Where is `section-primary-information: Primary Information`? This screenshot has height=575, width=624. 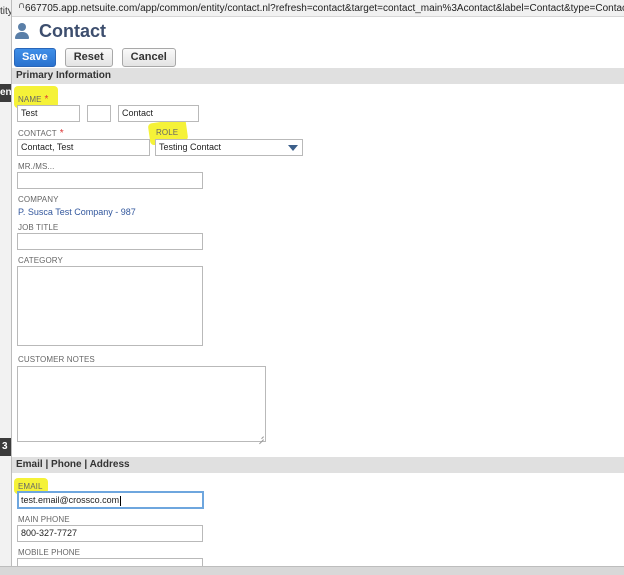 section-primary-information: Primary Information is located at coordinates (318, 76).